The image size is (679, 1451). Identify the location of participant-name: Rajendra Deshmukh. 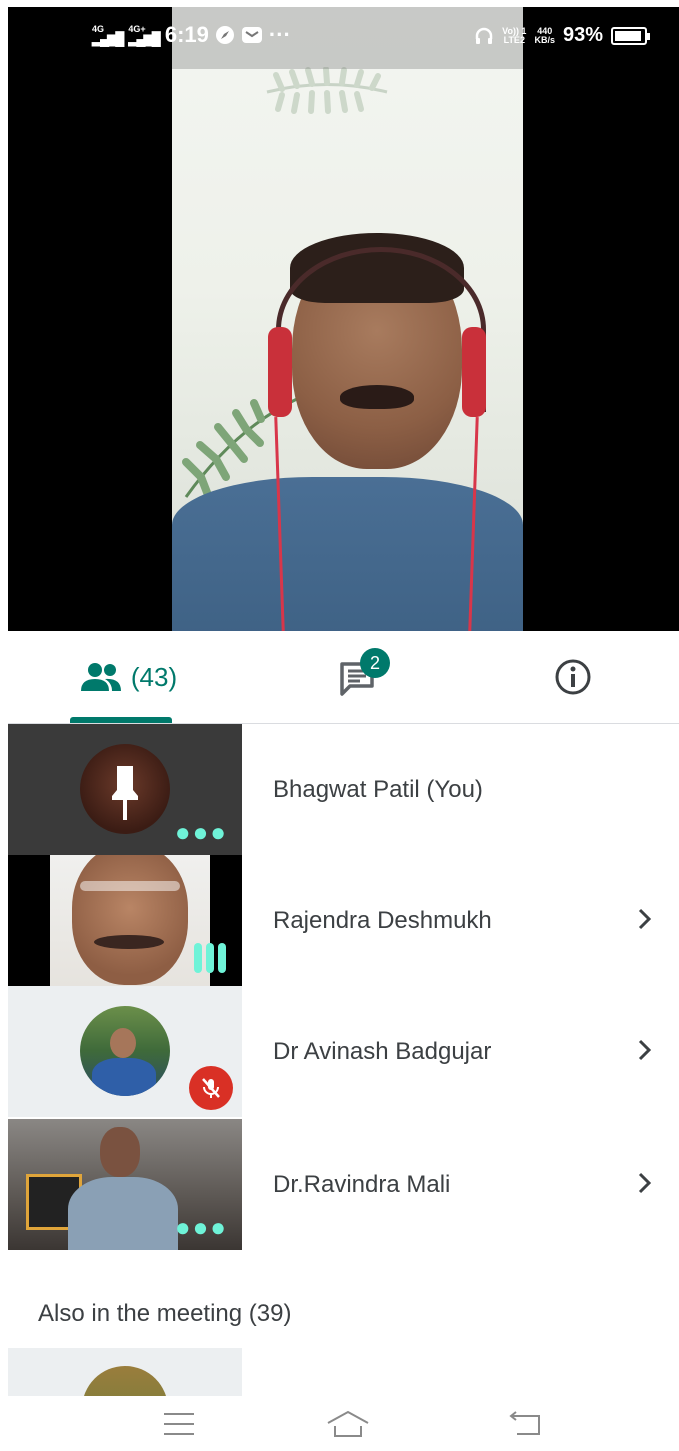
(382, 920).